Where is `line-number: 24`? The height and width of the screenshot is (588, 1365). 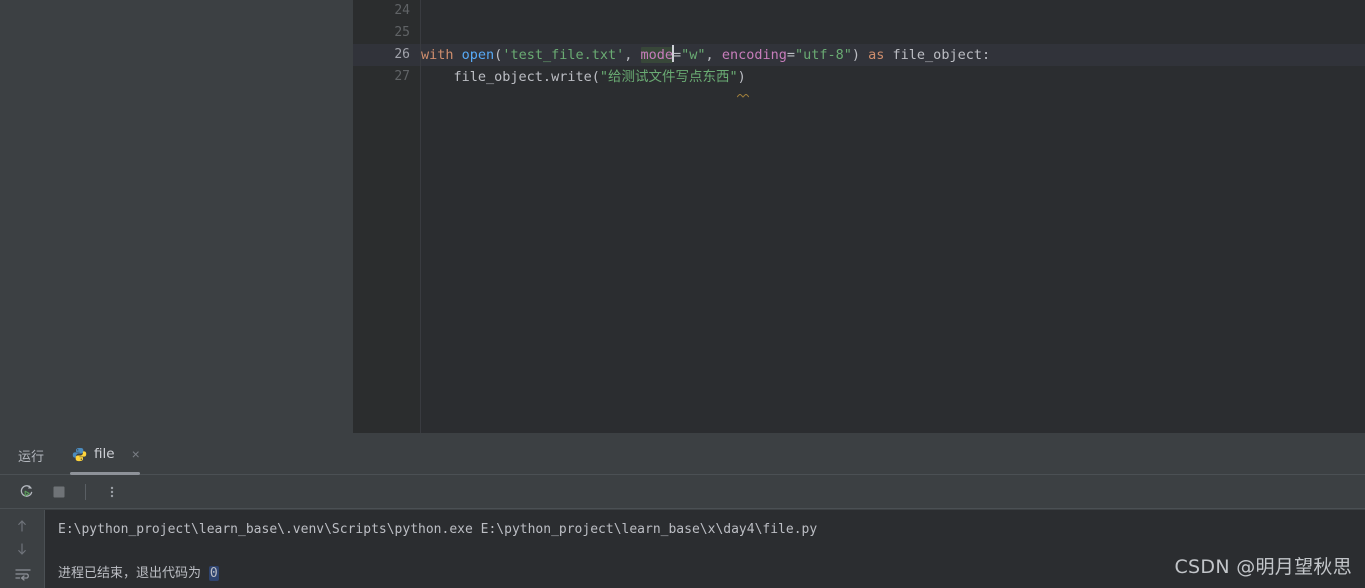 line-number: 24 is located at coordinates (402, 10).